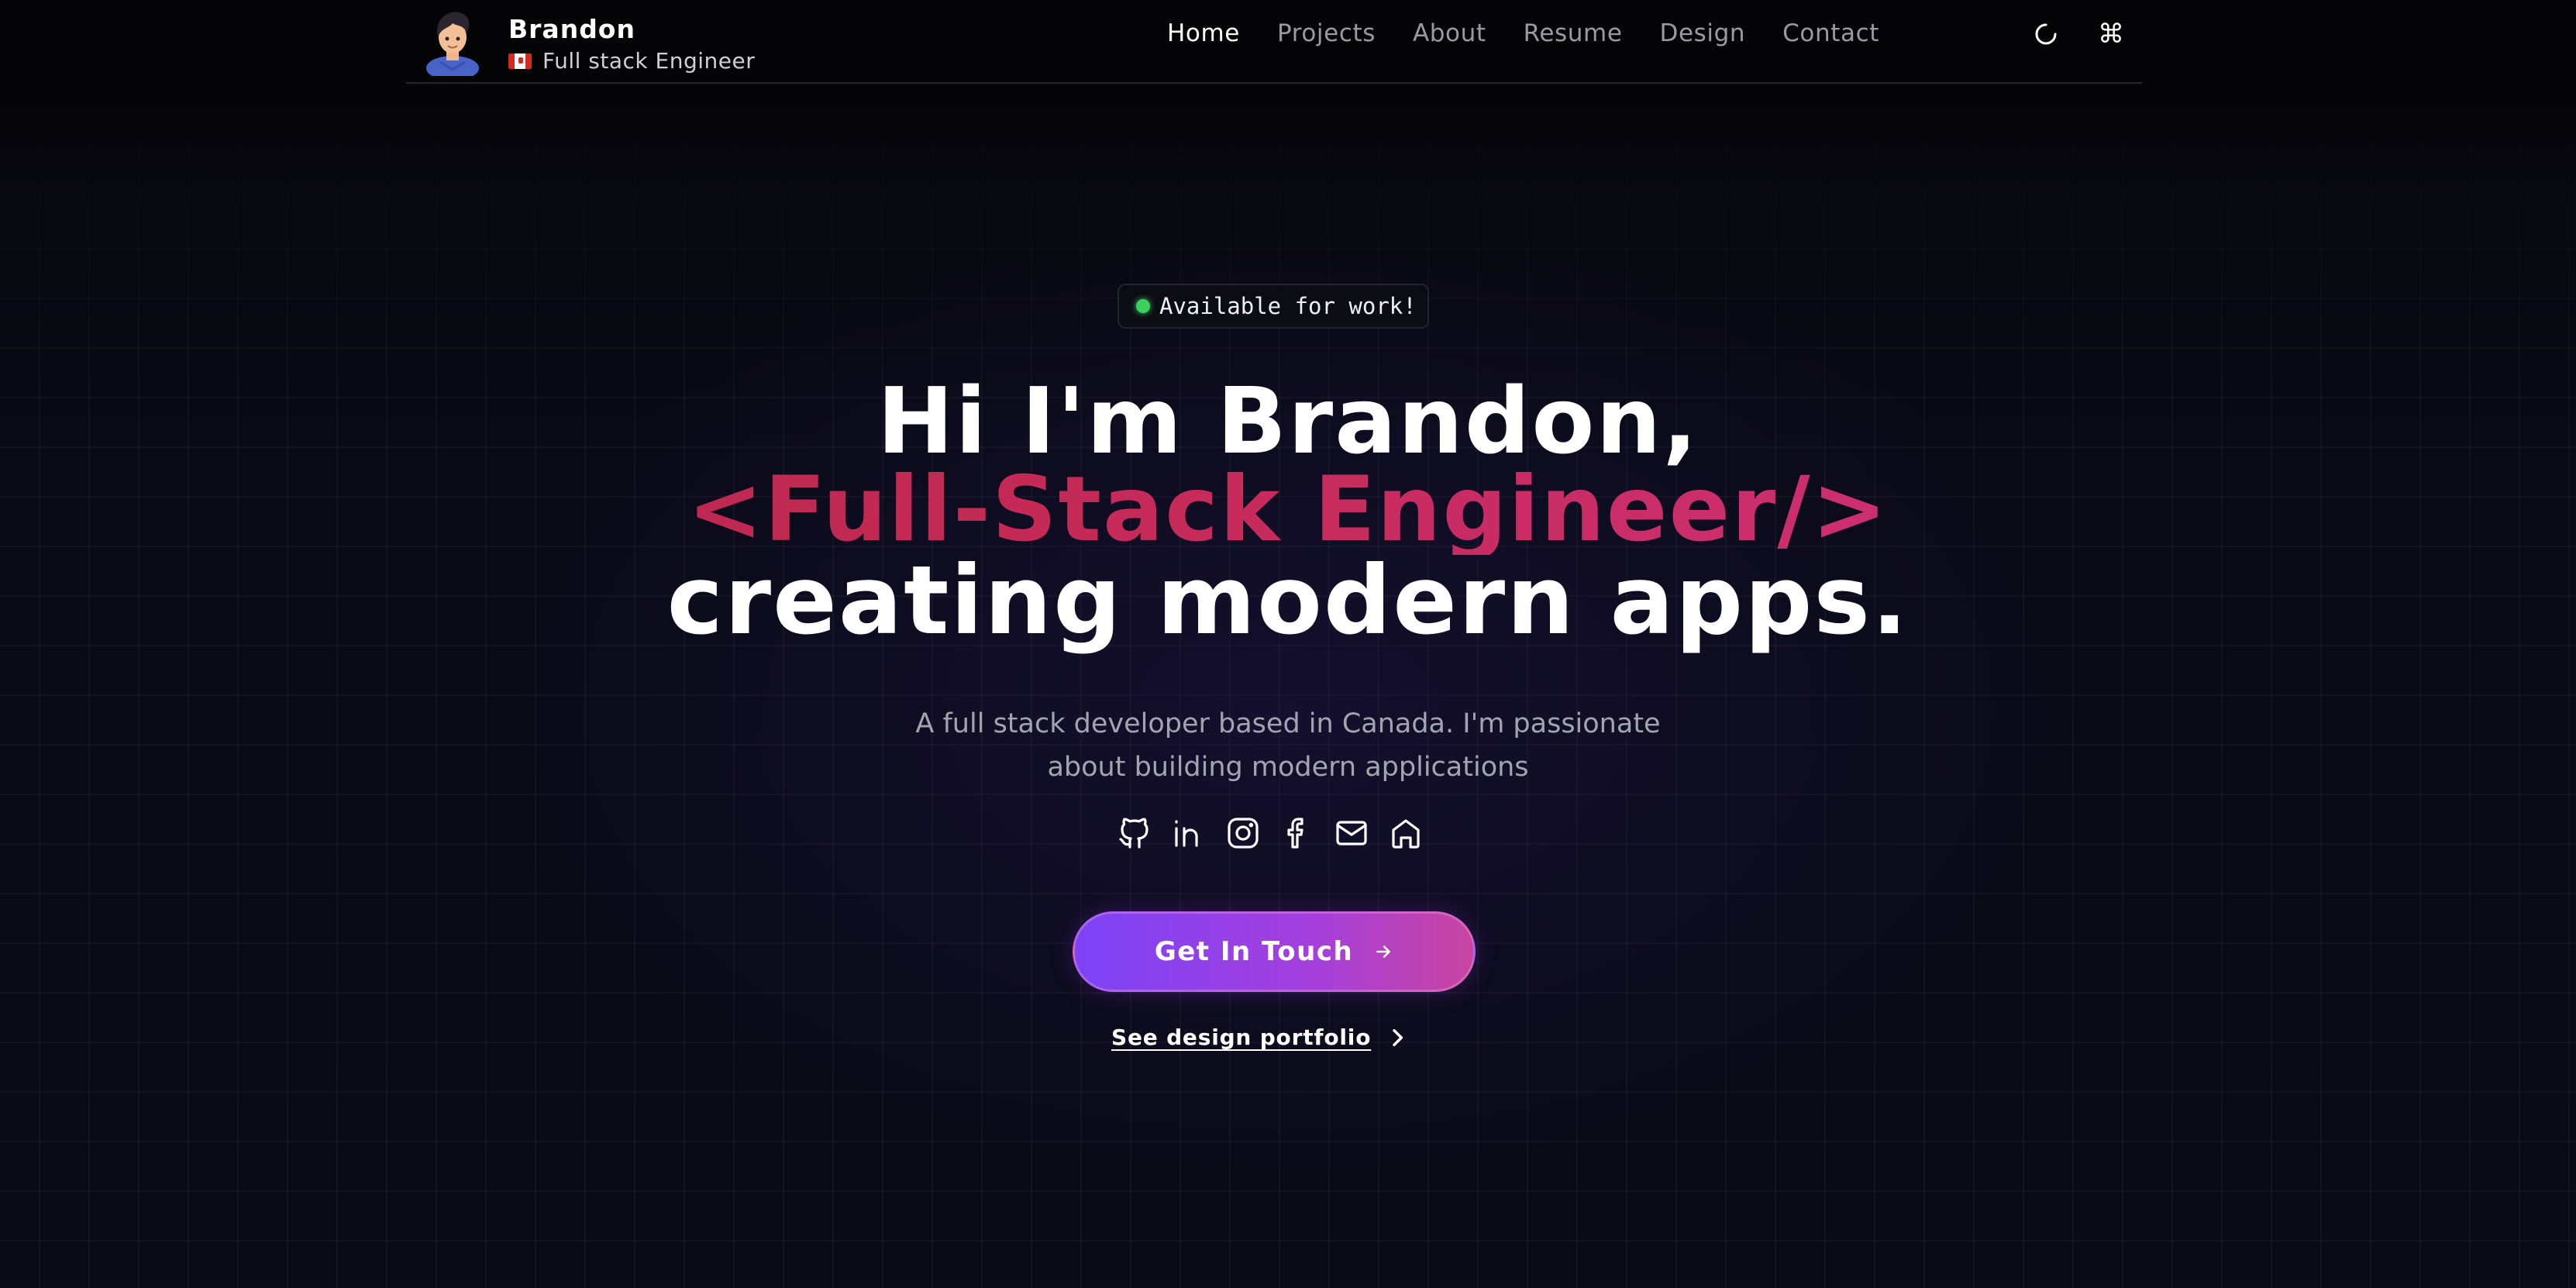 The image size is (2576, 1288). Describe the element at coordinates (520, 61) in the screenshot. I see `canada-flag-icon` at that location.